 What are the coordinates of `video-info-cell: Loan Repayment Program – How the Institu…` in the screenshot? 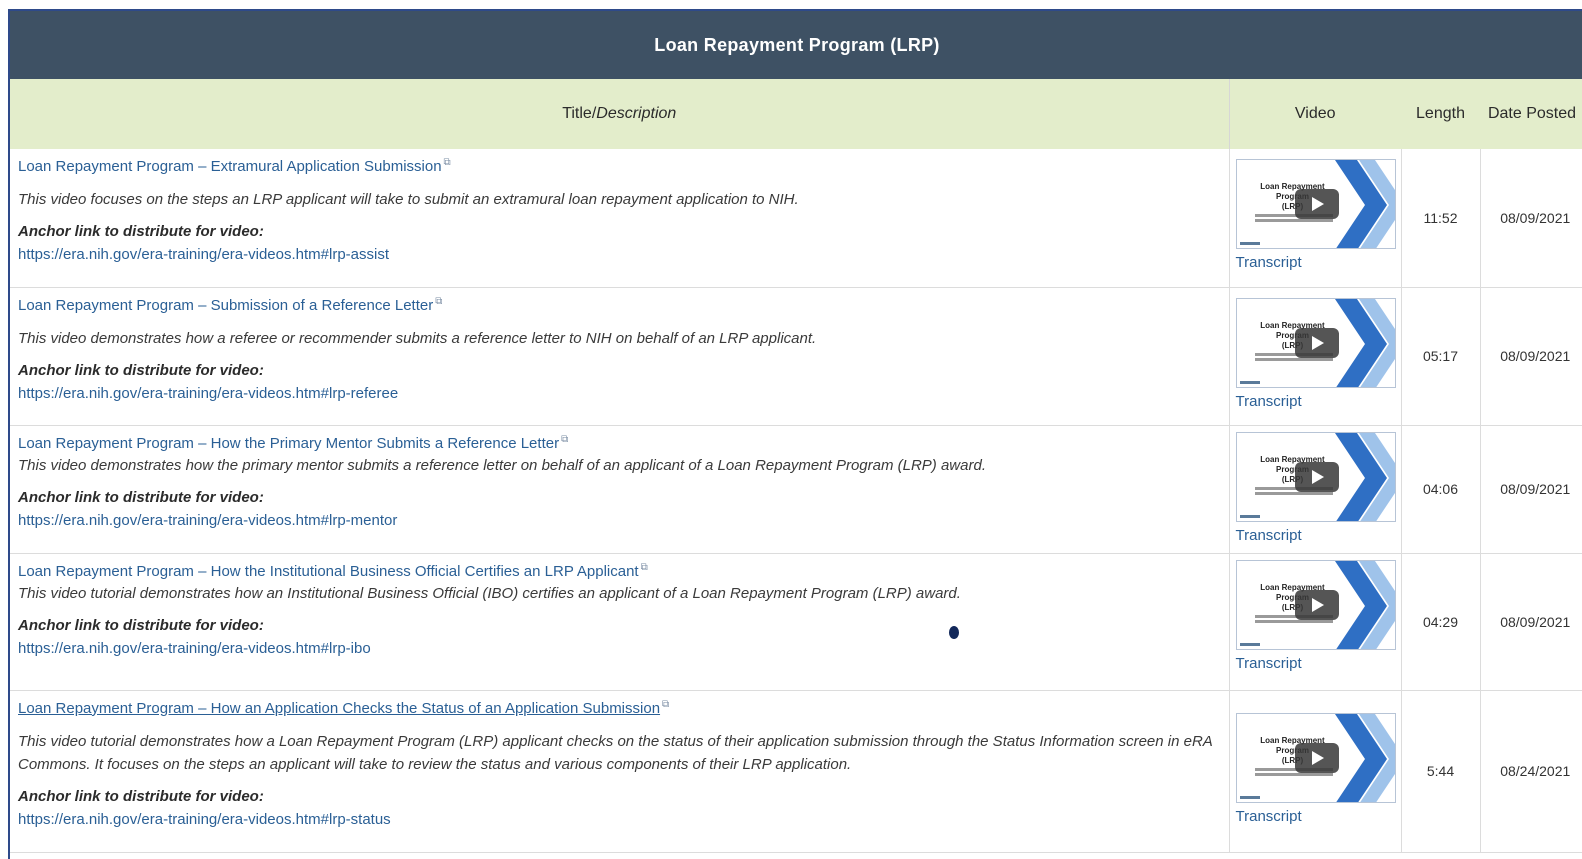 It's located at (620, 622).